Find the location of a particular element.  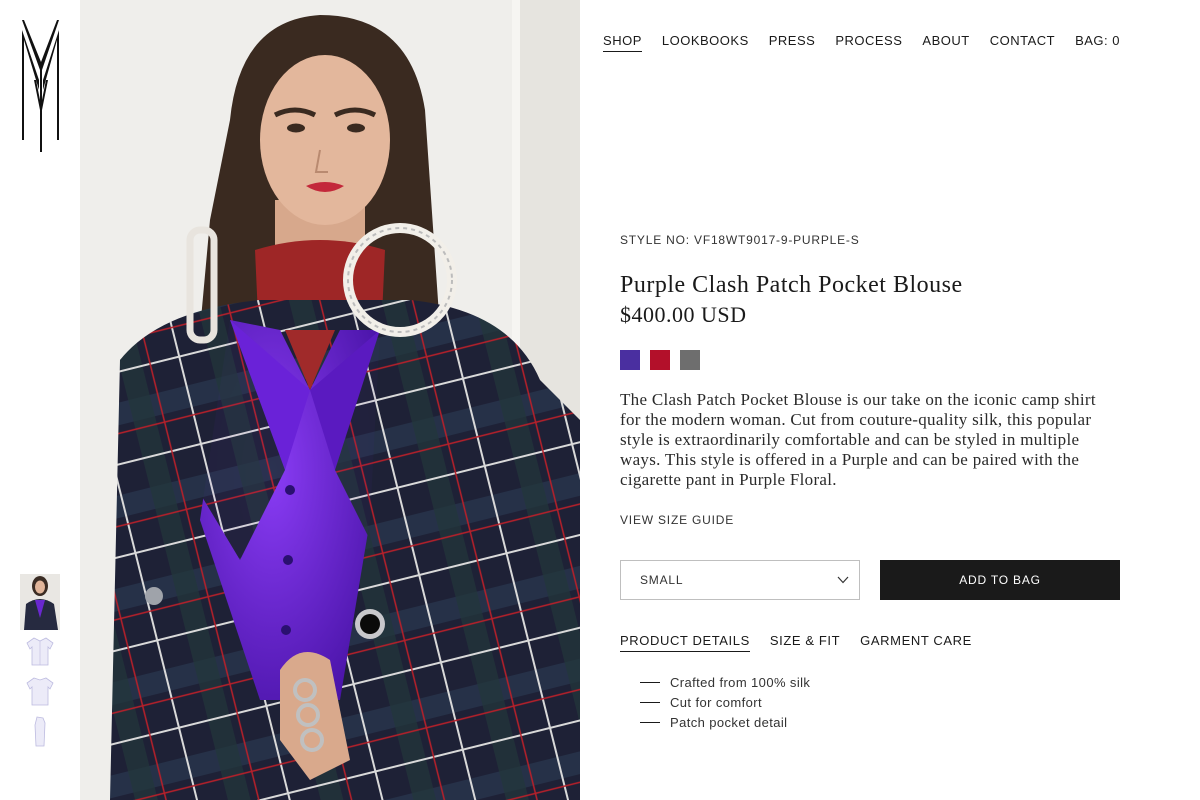

nav-bag: BAG: 0 is located at coordinates (1097, 42).